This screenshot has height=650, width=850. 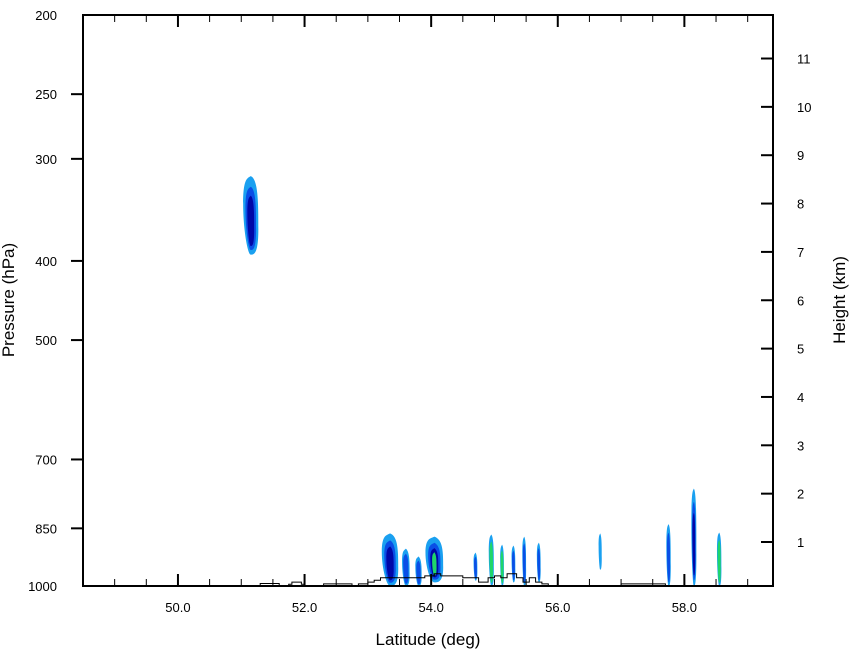 What do you see at coordinates (42, 586) in the screenshot?
I see `y-tick-label: 1000` at bounding box center [42, 586].